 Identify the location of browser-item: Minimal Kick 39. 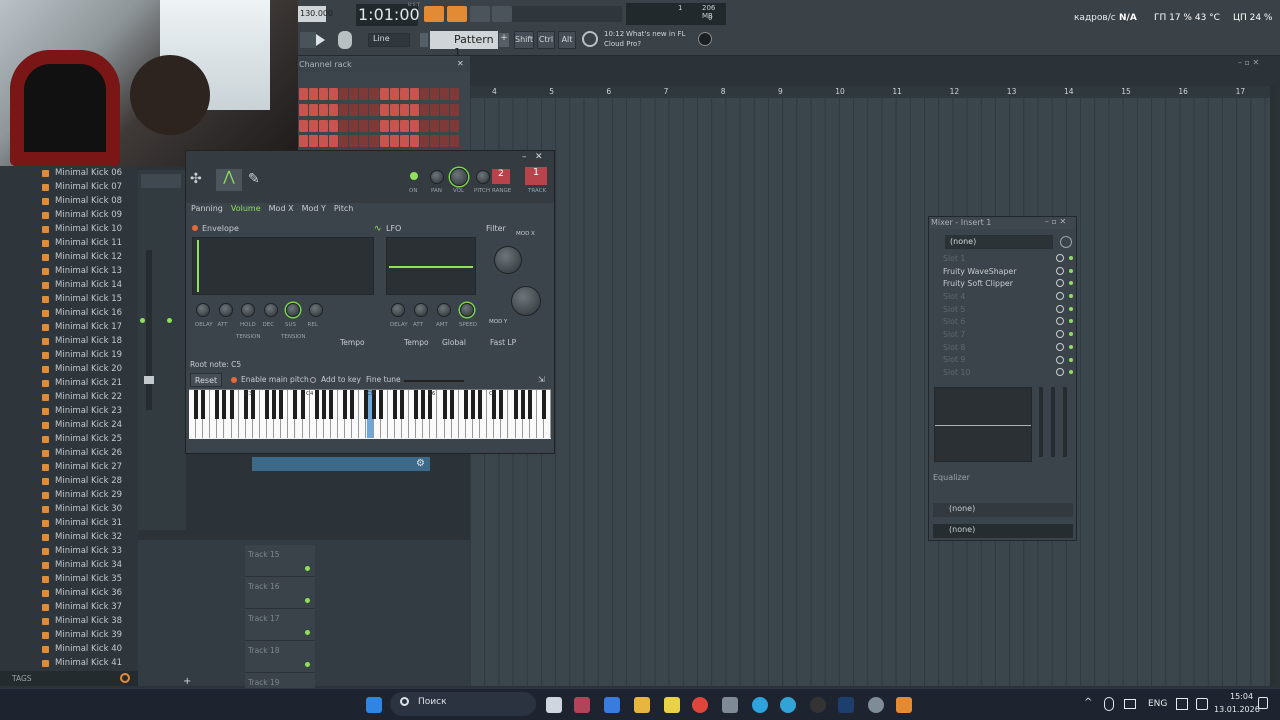
(69, 635).